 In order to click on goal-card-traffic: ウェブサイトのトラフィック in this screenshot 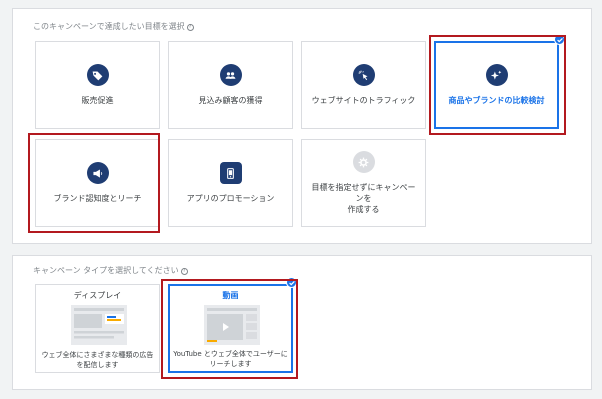, I will do `click(363, 85)`.